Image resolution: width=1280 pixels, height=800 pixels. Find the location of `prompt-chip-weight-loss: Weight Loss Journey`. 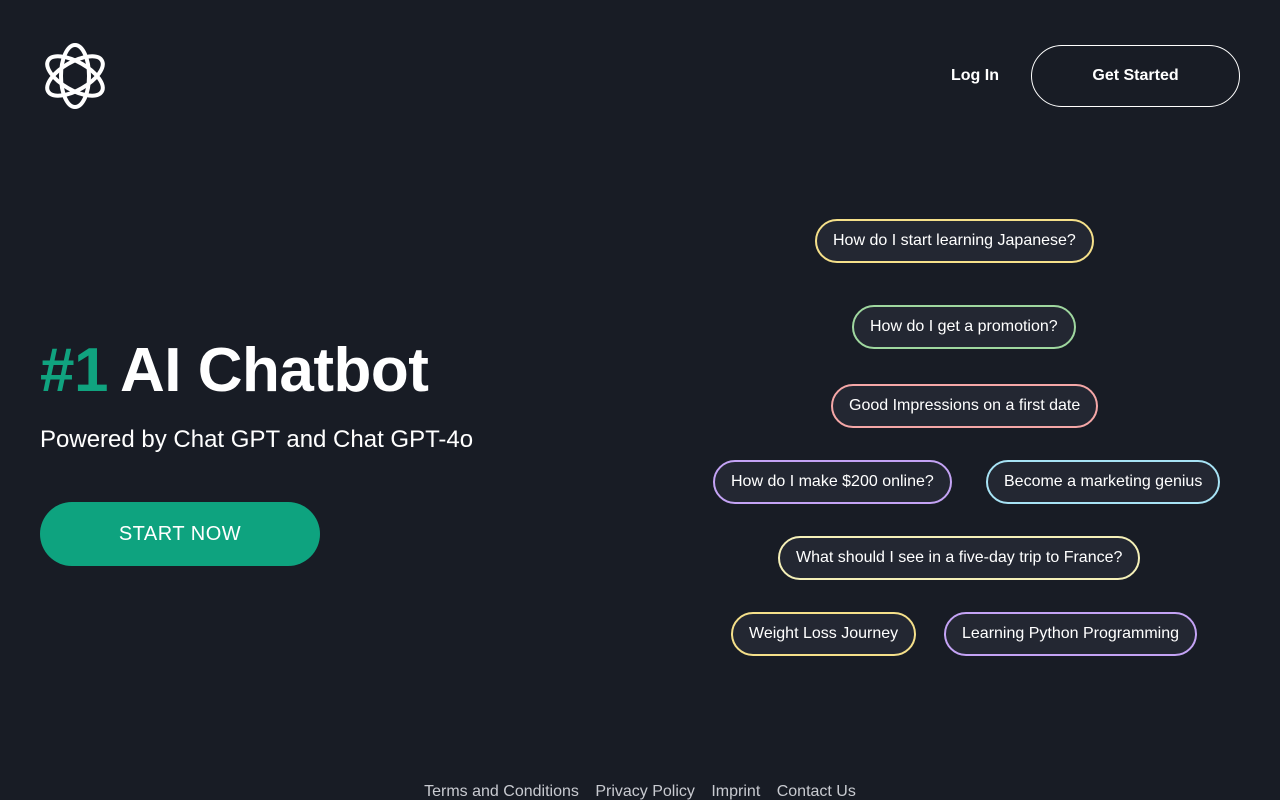

prompt-chip-weight-loss: Weight Loss Journey is located at coordinates (824, 634).